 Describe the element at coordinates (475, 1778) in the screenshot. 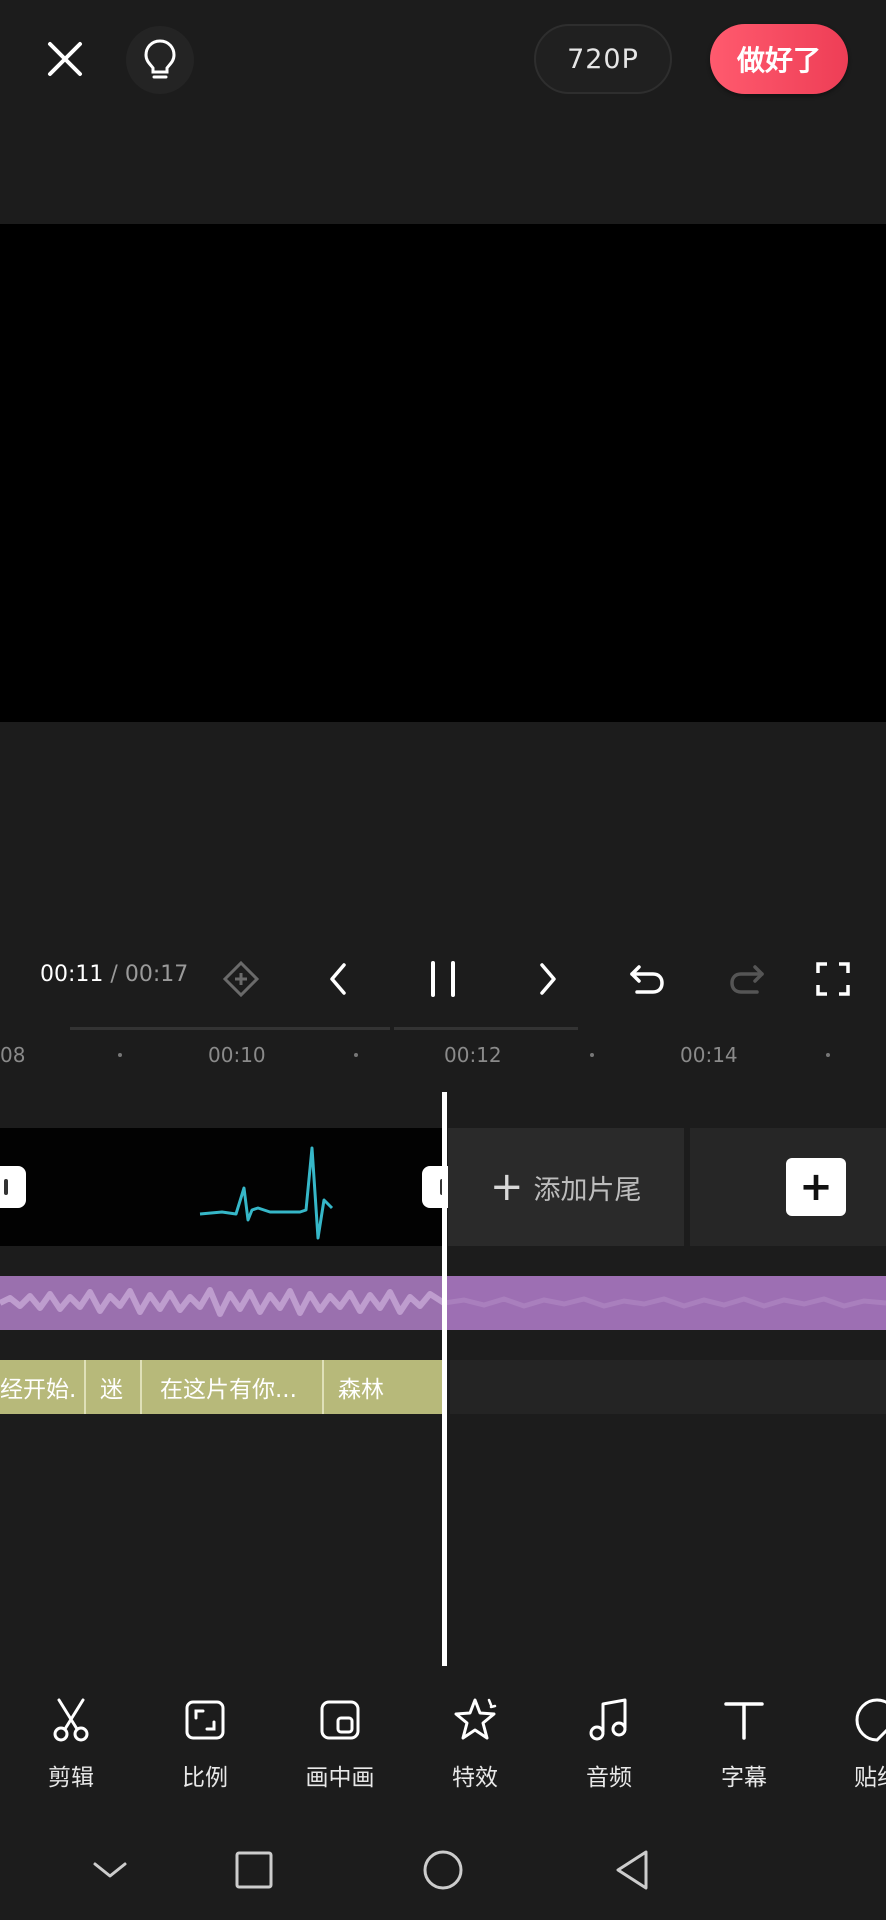

I see `toolbar-label: 特效` at that location.